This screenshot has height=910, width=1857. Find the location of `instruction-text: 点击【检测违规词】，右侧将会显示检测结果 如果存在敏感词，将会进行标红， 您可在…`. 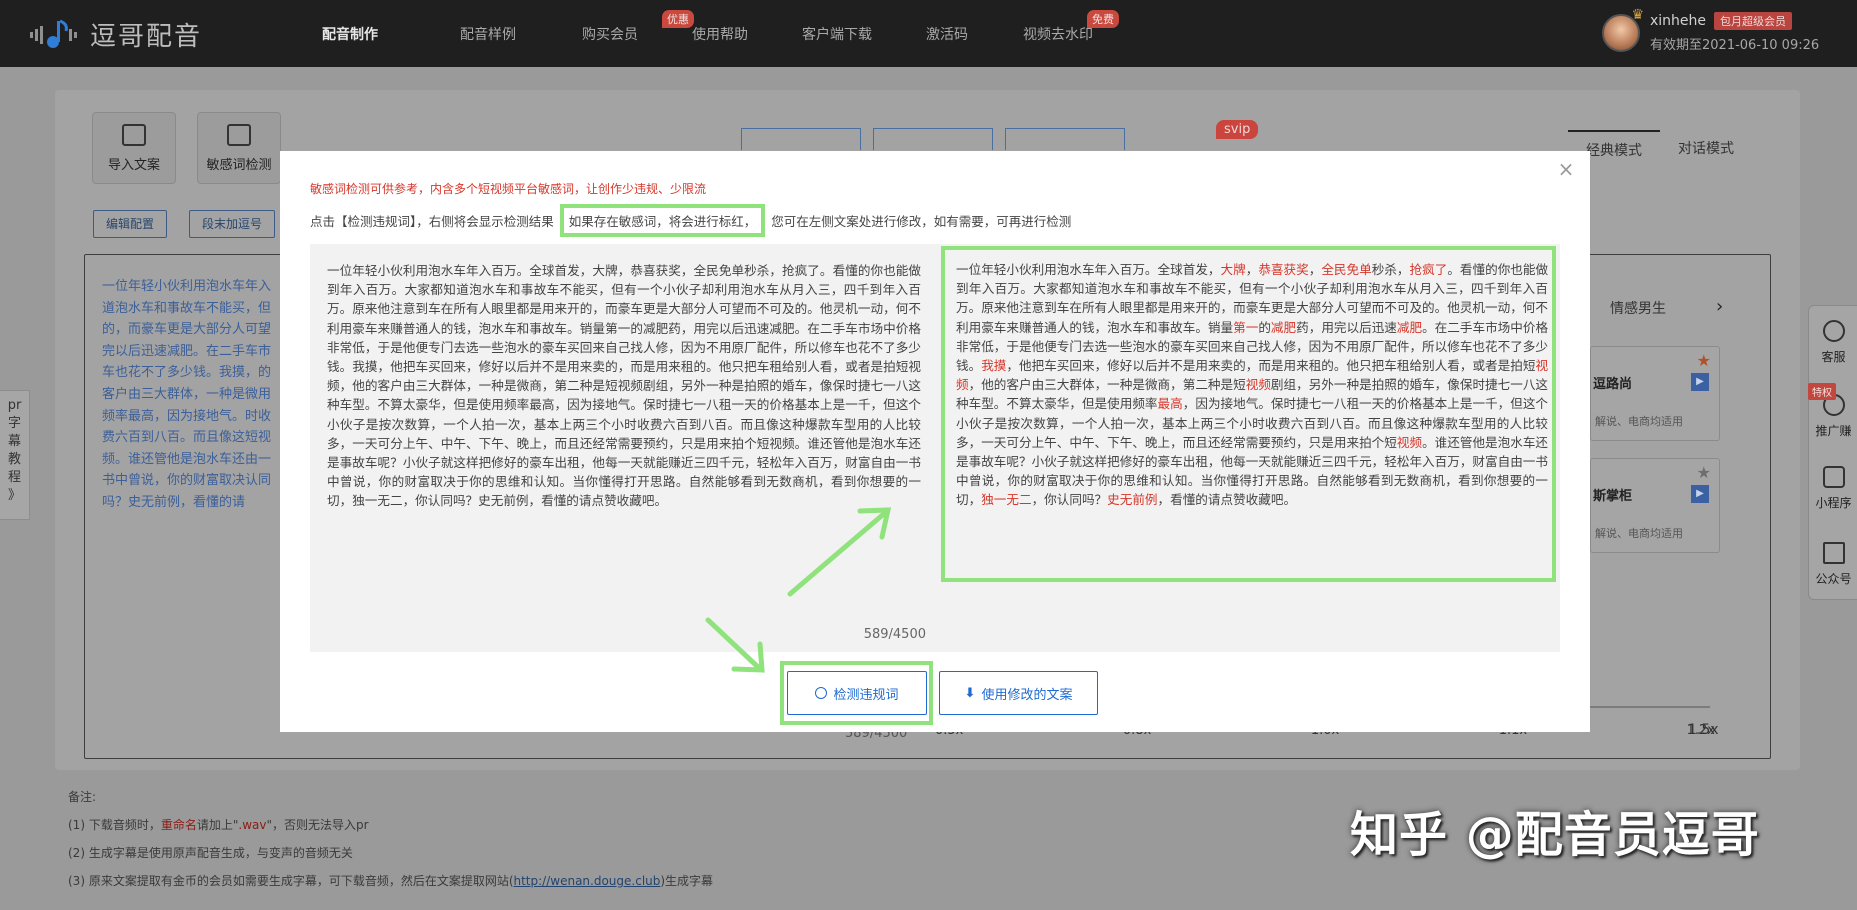

instruction-text: 点击【检测违规词】，右侧将会显示检测结果 如果存在敏感词，将会进行标红， 您可在… is located at coordinates (690, 220).